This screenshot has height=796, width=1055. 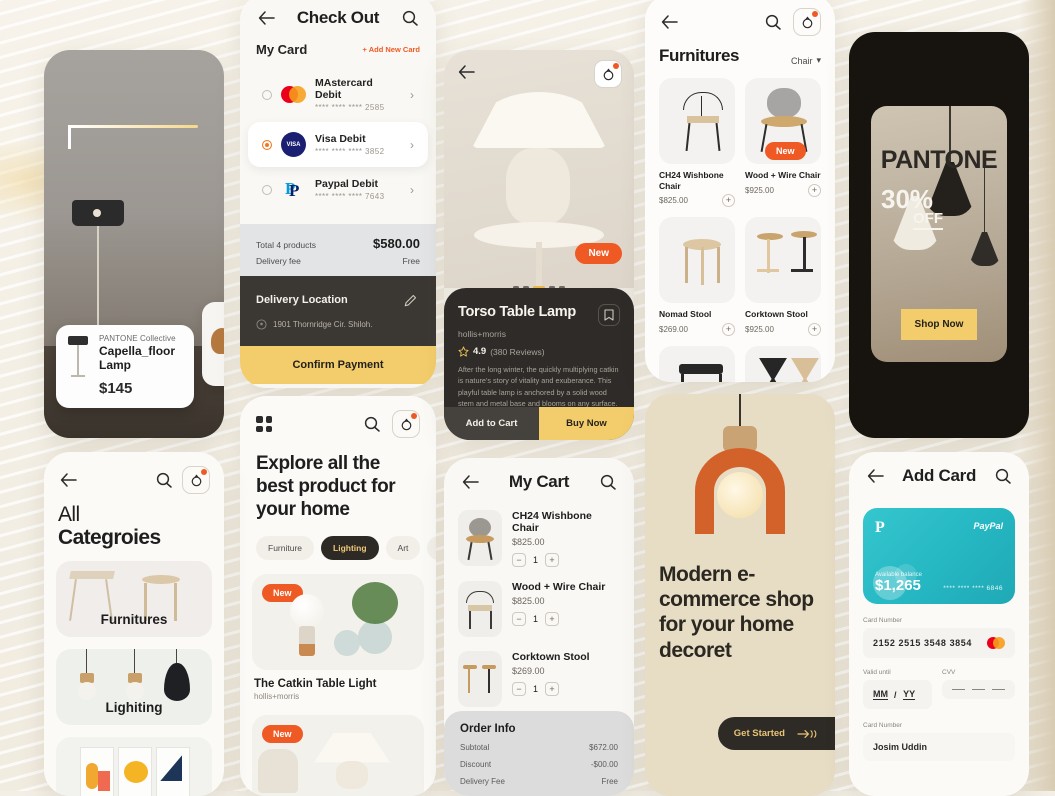 I want to click on cart-line-item: Corktown Stool $269.00 − 1 +, so click(x=539, y=676).